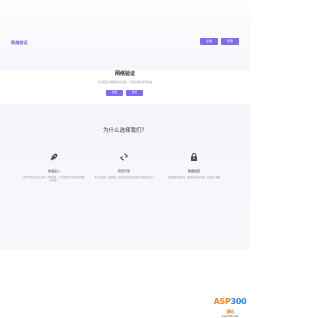  I want to click on rocket-icon, so click(54, 157).